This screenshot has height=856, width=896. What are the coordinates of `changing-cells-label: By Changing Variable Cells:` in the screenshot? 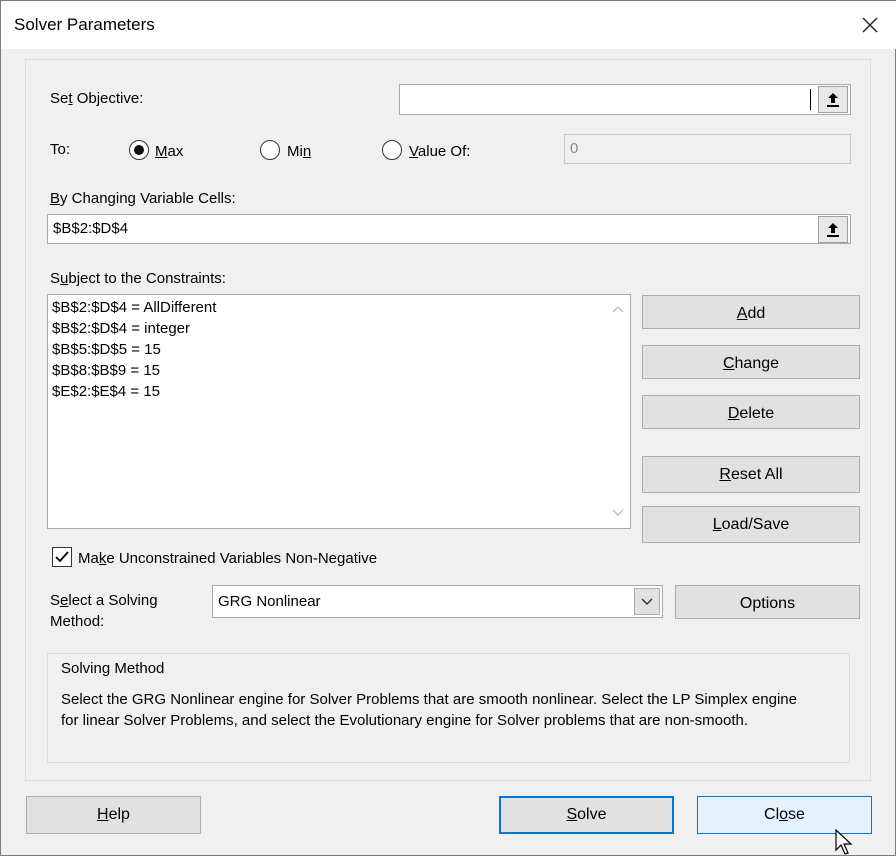 It's located at (143, 198).